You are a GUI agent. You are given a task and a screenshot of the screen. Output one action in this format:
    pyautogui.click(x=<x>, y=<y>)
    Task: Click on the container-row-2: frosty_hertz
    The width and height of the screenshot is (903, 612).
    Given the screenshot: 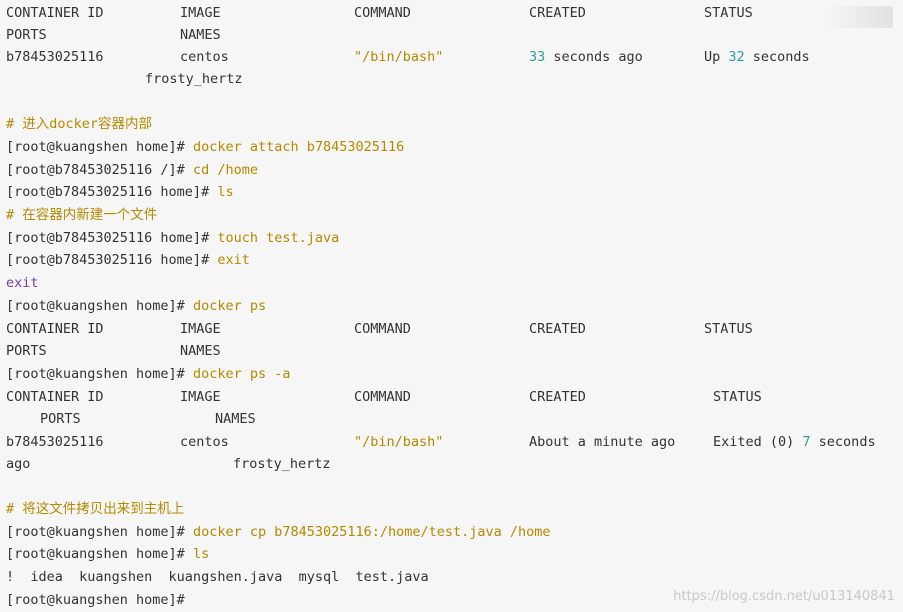 What is the action you would take?
    pyautogui.click(x=451, y=79)
    